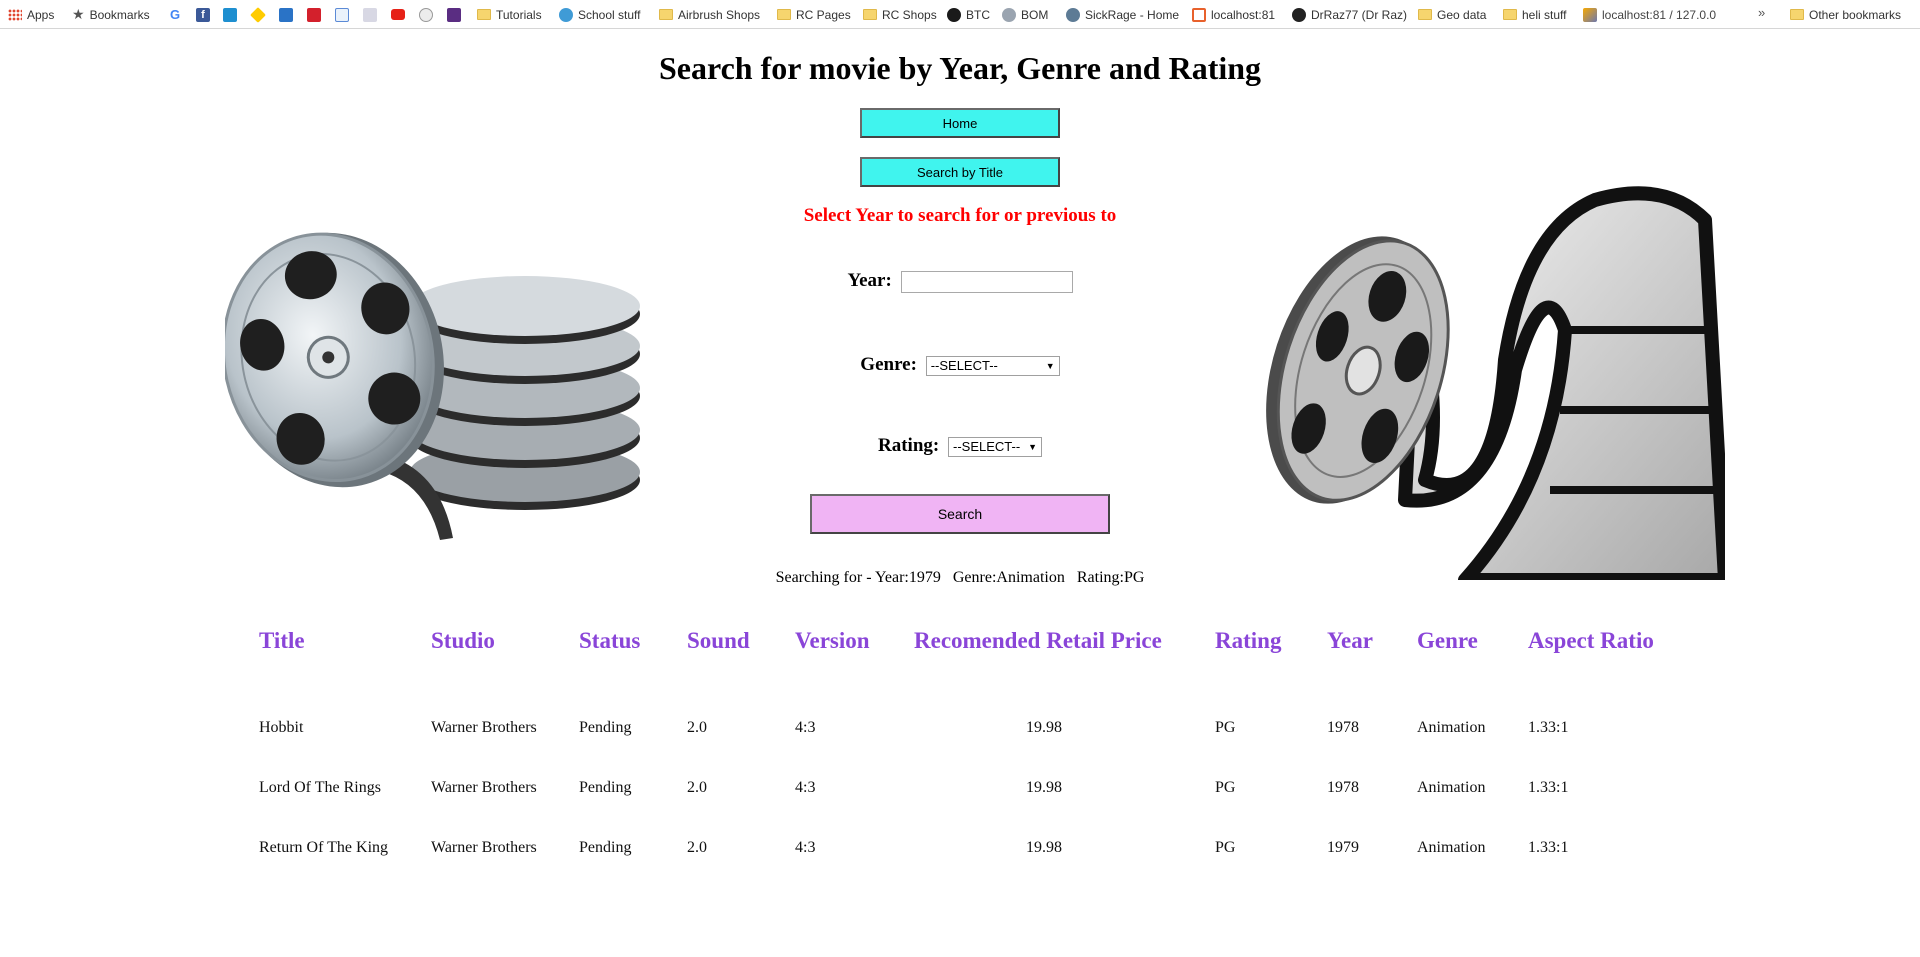 The height and width of the screenshot is (957, 1920). What do you see at coordinates (1248, 640) in the screenshot?
I see `col-header-rating: Rating` at bounding box center [1248, 640].